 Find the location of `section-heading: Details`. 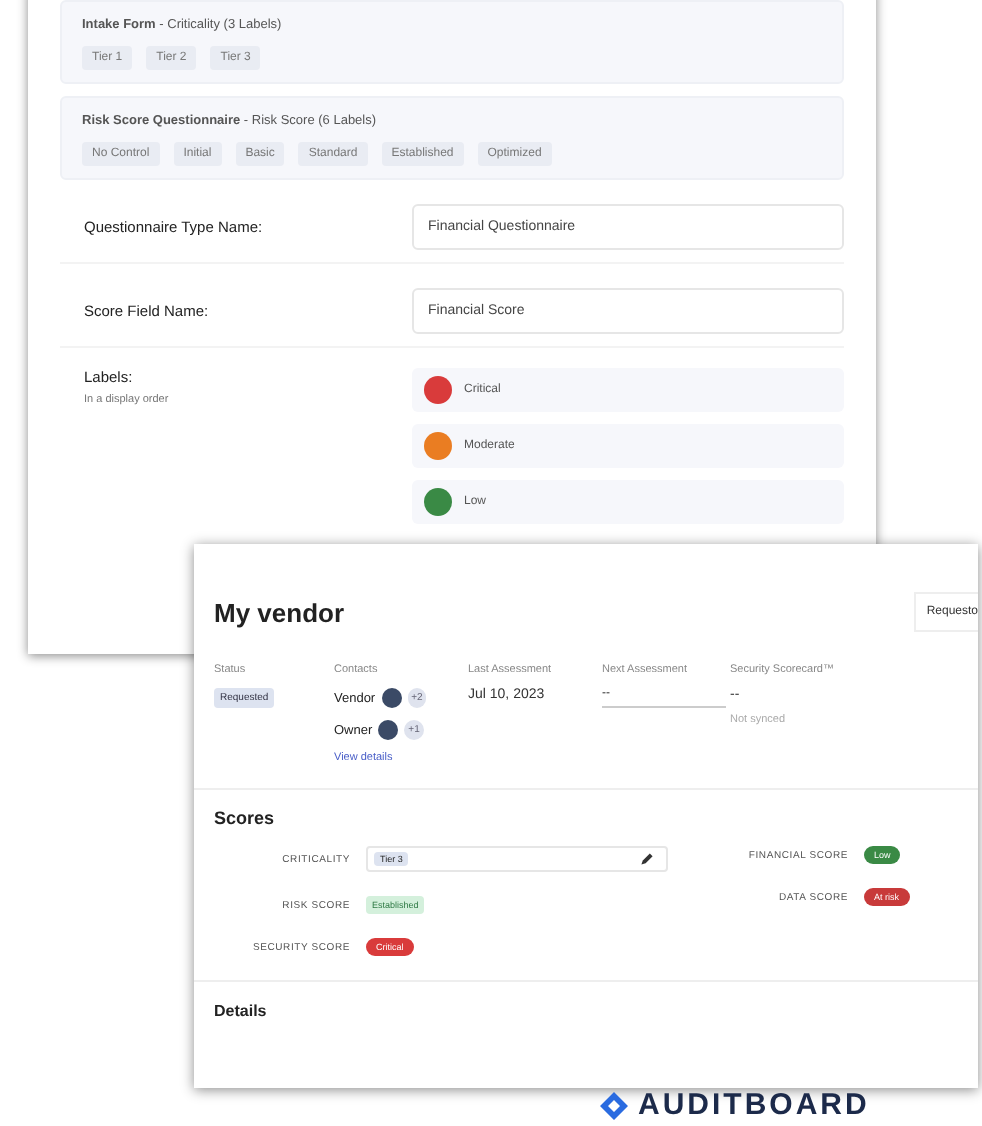

section-heading: Details is located at coordinates (241, 1011).